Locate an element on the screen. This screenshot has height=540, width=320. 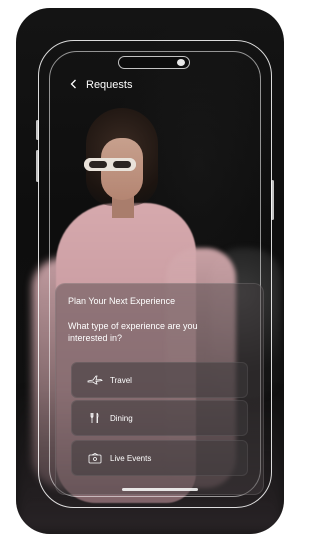
fork-knife-icon is located at coordinates (95, 418).